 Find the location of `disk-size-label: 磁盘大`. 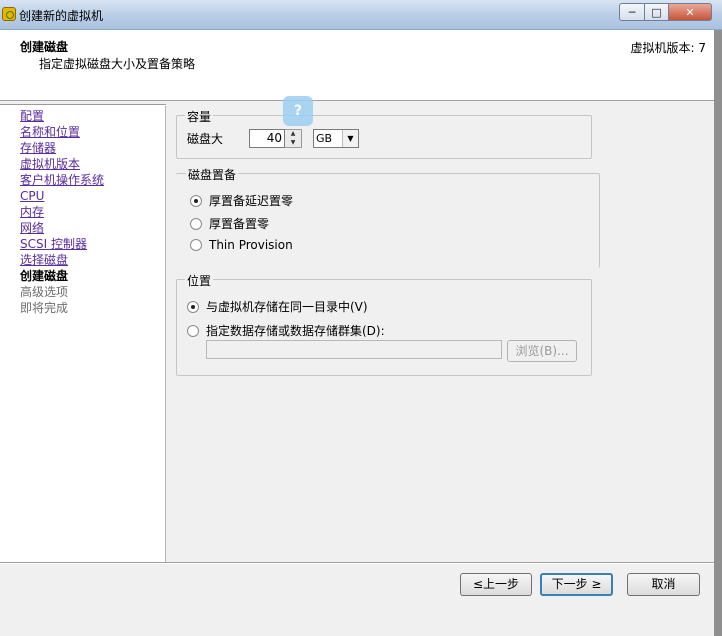

disk-size-label: 磁盘大 is located at coordinates (205, 138).